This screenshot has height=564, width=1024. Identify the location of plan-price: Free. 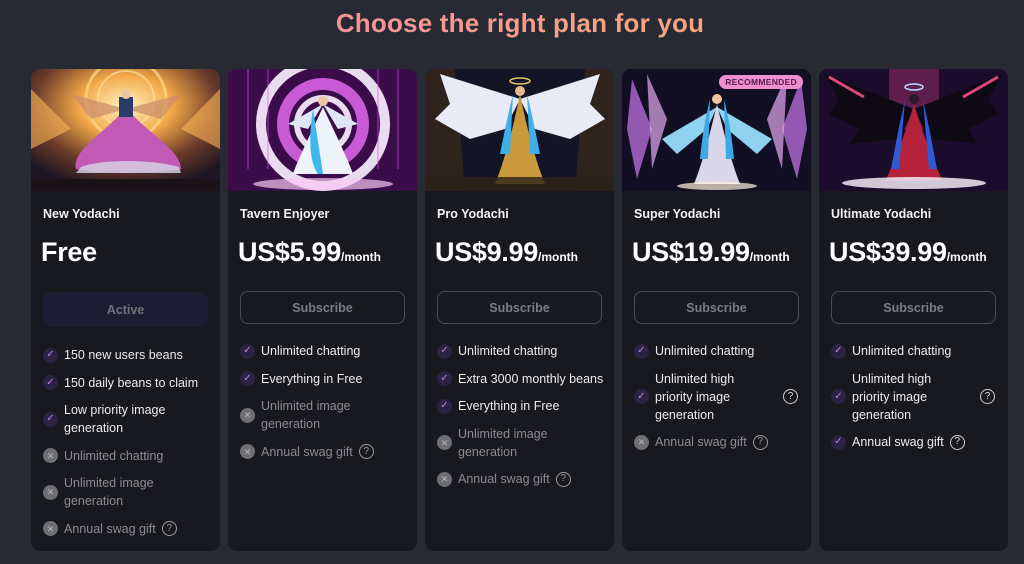
(69, 252).